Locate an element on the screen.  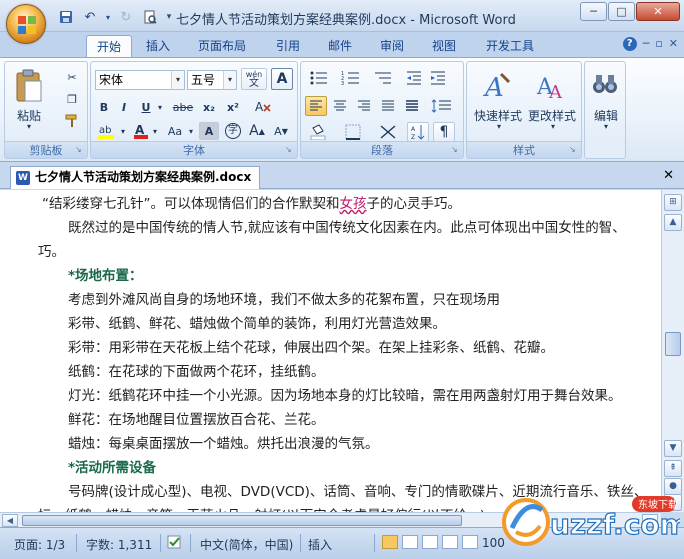
minimize-button: ─ is located at coordinates (593, 11).